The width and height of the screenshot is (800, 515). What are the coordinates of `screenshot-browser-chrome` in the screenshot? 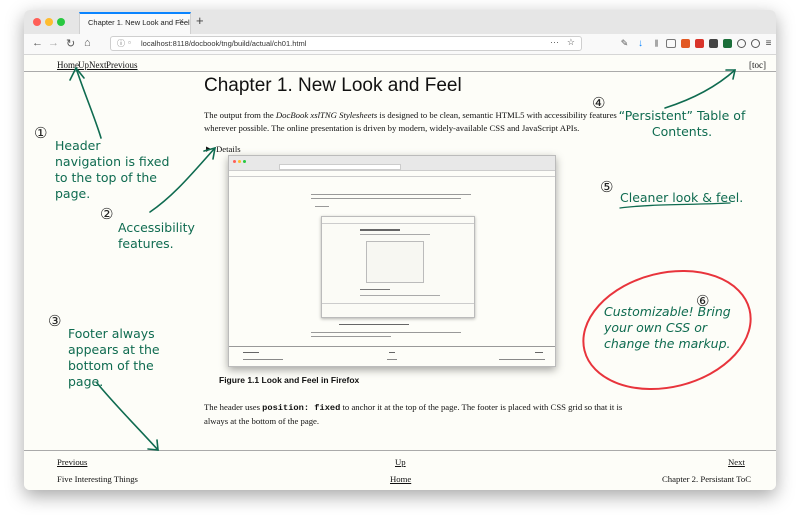 It's located at (392, 163).